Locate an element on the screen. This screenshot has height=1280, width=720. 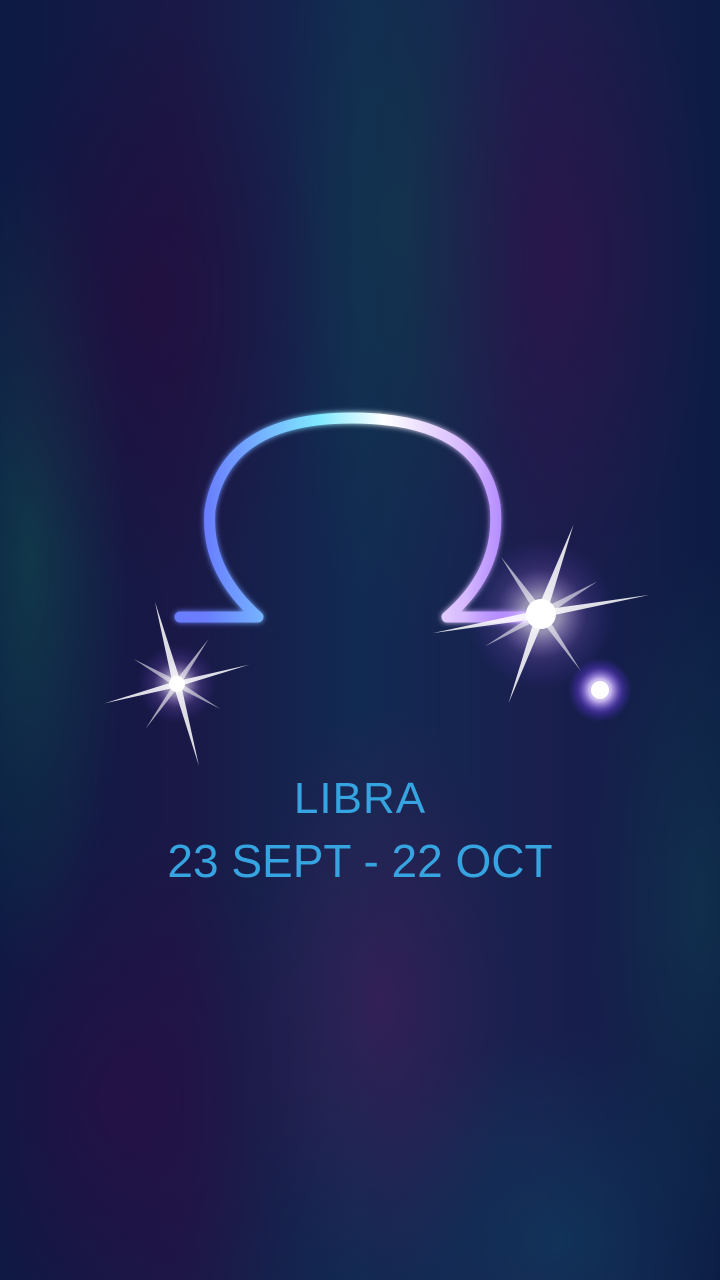
sign-name: LIBRA is located at coordinates (360, 798).